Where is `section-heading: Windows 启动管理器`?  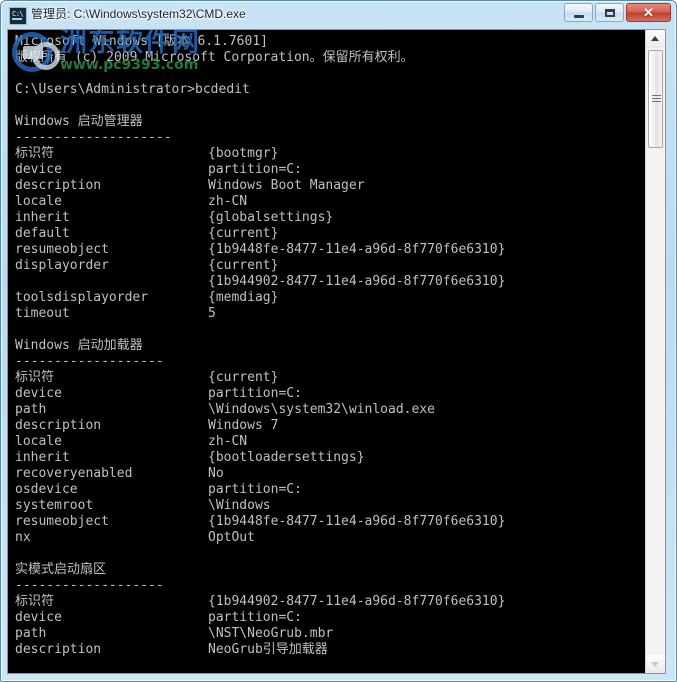 section-heading: Windows 启动管理器 is located at coordinates (79, 121).